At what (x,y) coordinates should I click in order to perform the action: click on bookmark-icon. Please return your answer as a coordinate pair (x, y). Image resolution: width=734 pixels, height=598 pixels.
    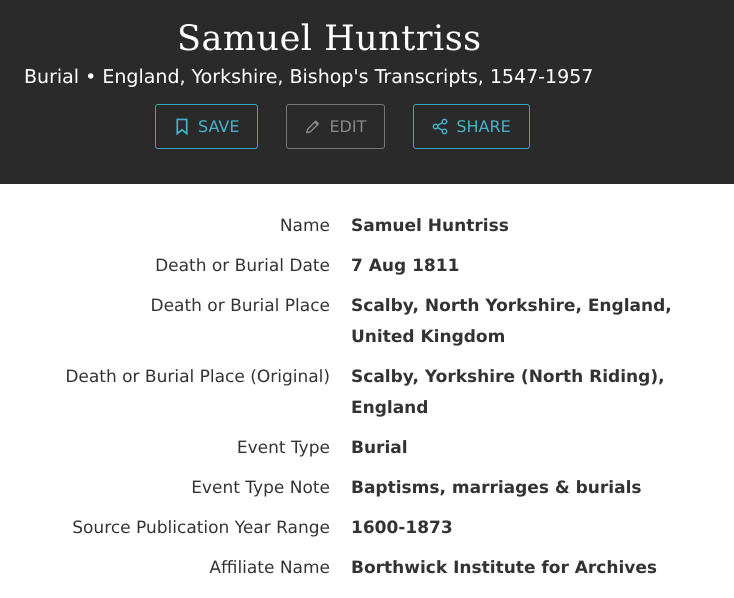
    Looking at the image, I should click on (182, 126).